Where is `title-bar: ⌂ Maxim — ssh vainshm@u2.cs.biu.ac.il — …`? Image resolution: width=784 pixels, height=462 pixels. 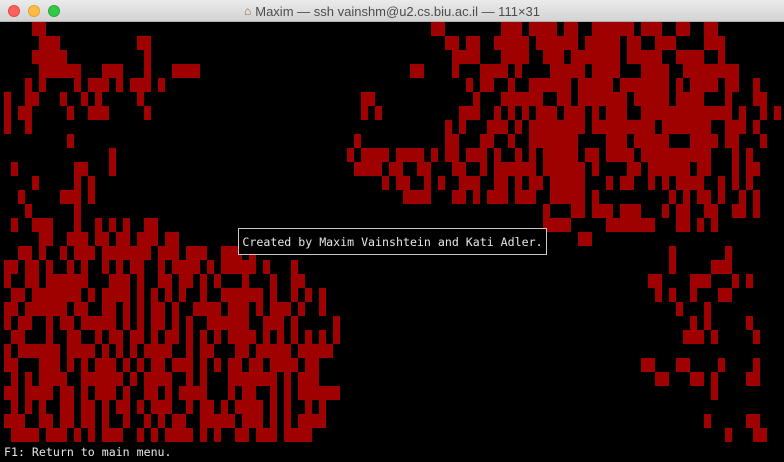
title-bar: ⌂ Maxim — ssh vainshm@u2.cs.biu.ac.il — … is located at coordinates (392, 11).